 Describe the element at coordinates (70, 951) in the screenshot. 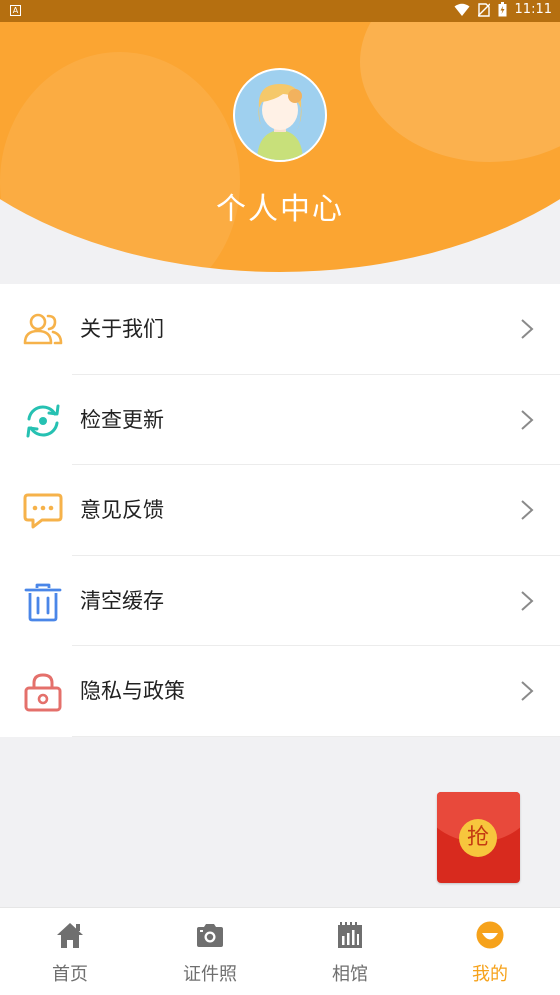

I see `tab-home: 首页` at that location.